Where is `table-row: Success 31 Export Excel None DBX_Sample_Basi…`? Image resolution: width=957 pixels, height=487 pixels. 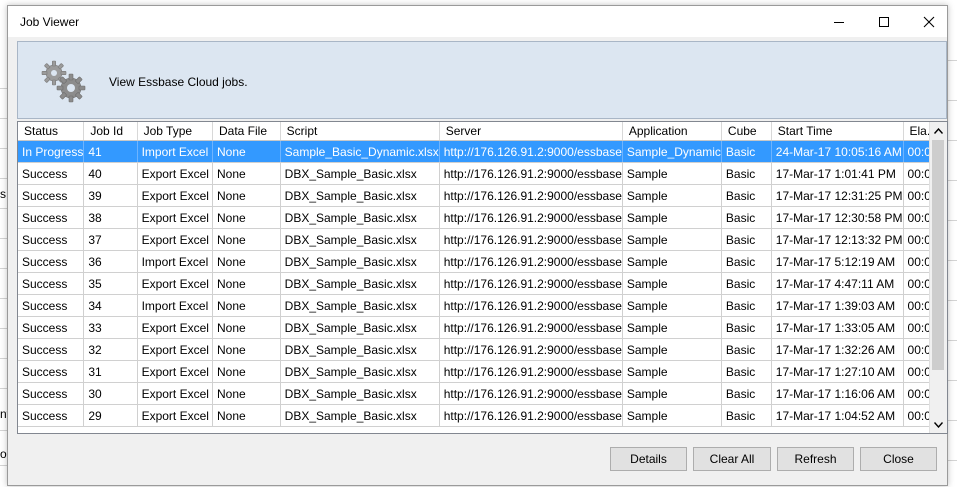
table-row: Success 31 Export Excel None DBX_Sample_Basi… is located at coordinates (482, 371).